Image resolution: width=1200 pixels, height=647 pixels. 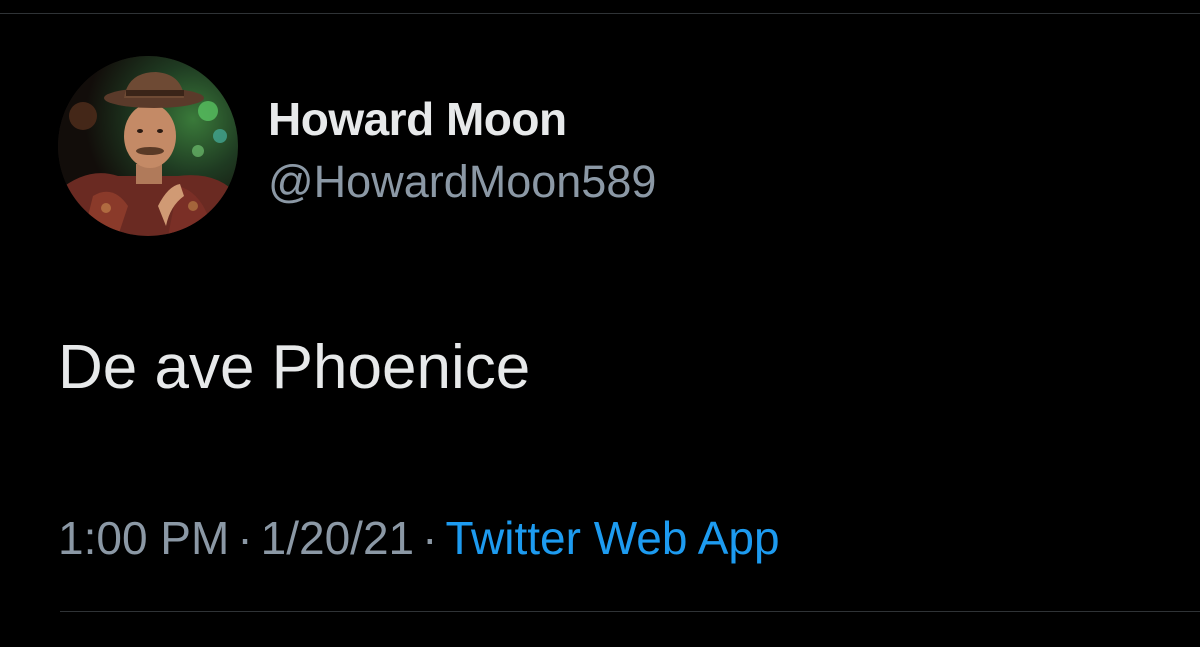 What do you see at coordinates (419, 538) in the screenshot?
I see `tweet-metadata: 1:00 PM · 1/20/21 · Twitter Web App` at bounding box center [419, 538].